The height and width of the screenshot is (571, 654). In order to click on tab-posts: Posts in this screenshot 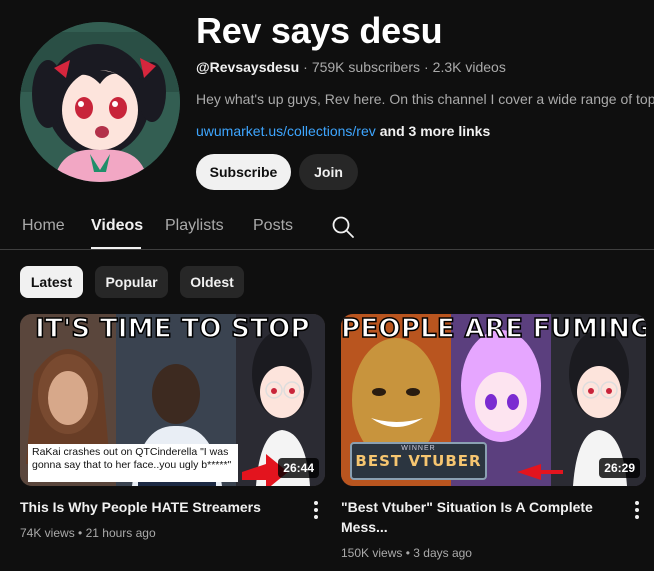, I will do `click(273, 226)`.